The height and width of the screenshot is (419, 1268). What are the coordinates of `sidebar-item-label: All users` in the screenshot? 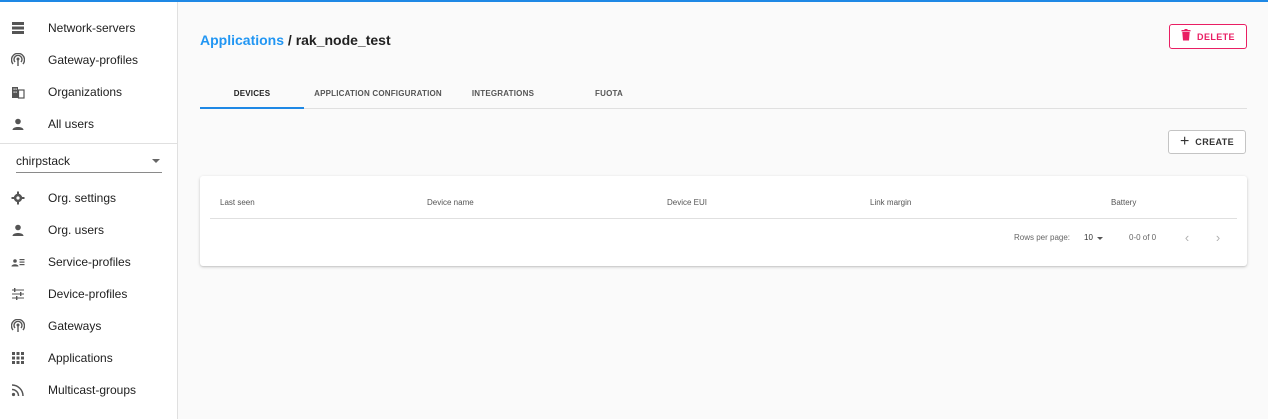 It's located at (71, 124).